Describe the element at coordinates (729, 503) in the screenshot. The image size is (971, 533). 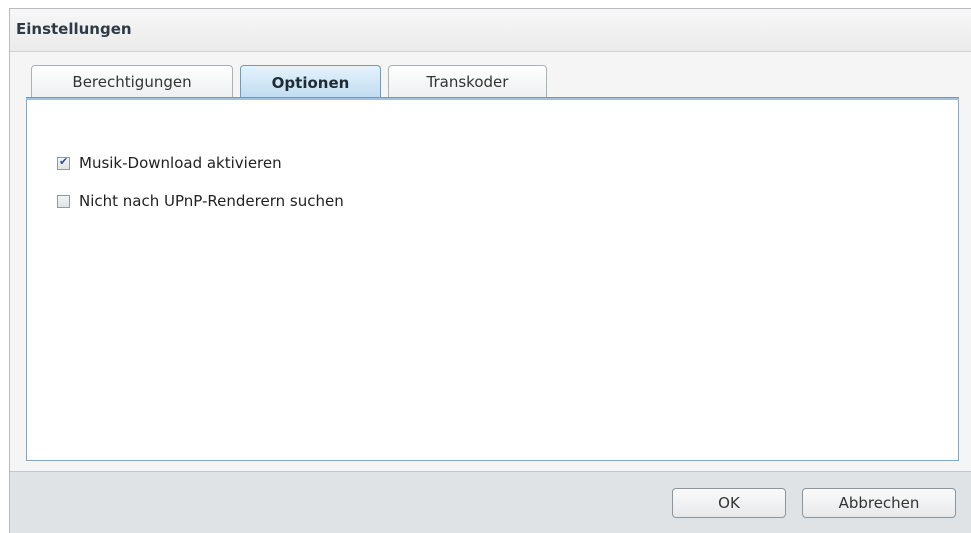
I see `ok-button: OK` at that location.